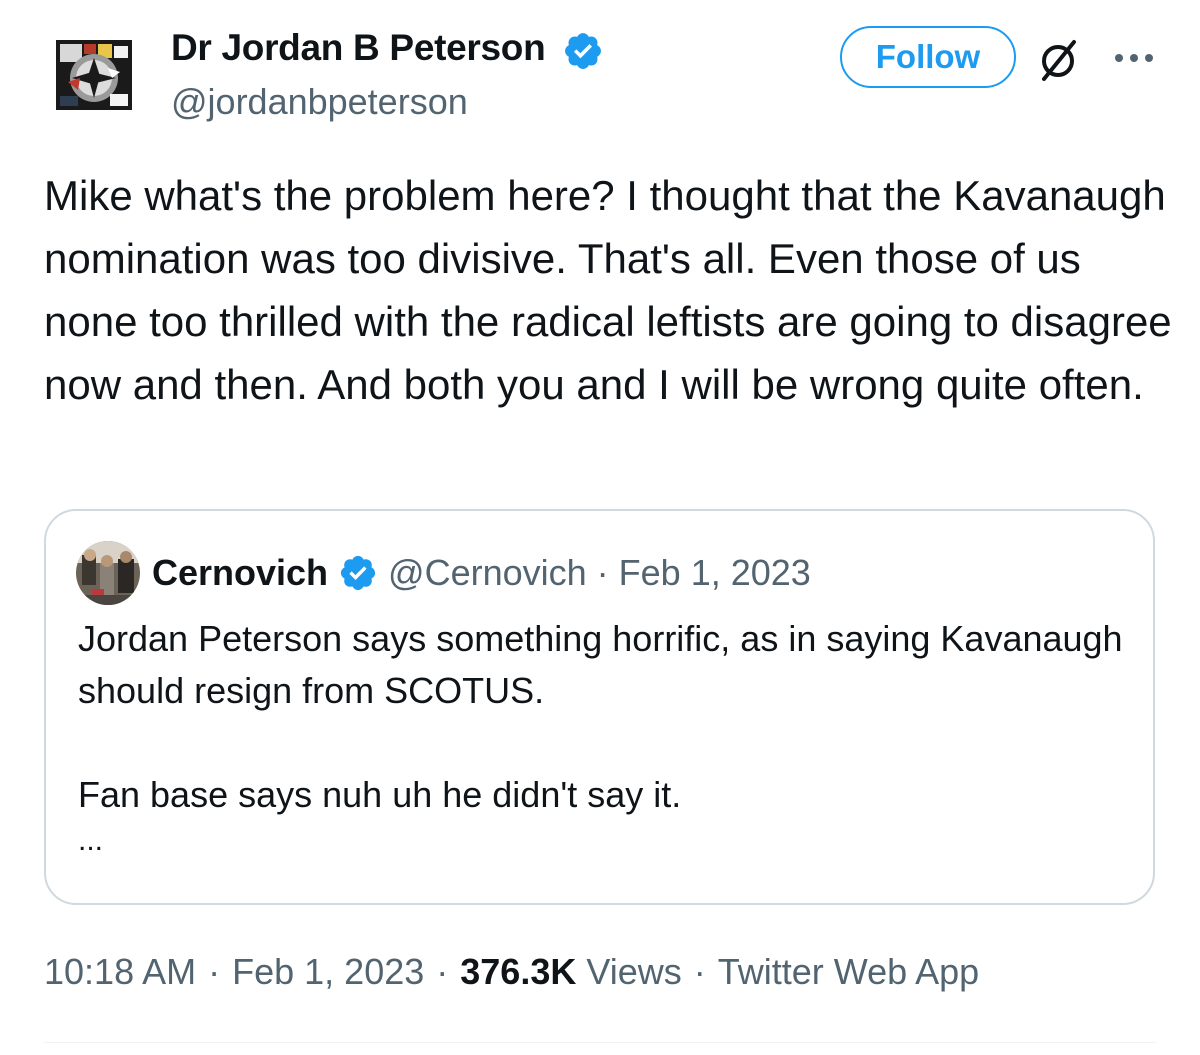  I want to click on quoted-tweet-paragraph-2: Fan base says nuh uh he didn't say it., so click(380, 794).